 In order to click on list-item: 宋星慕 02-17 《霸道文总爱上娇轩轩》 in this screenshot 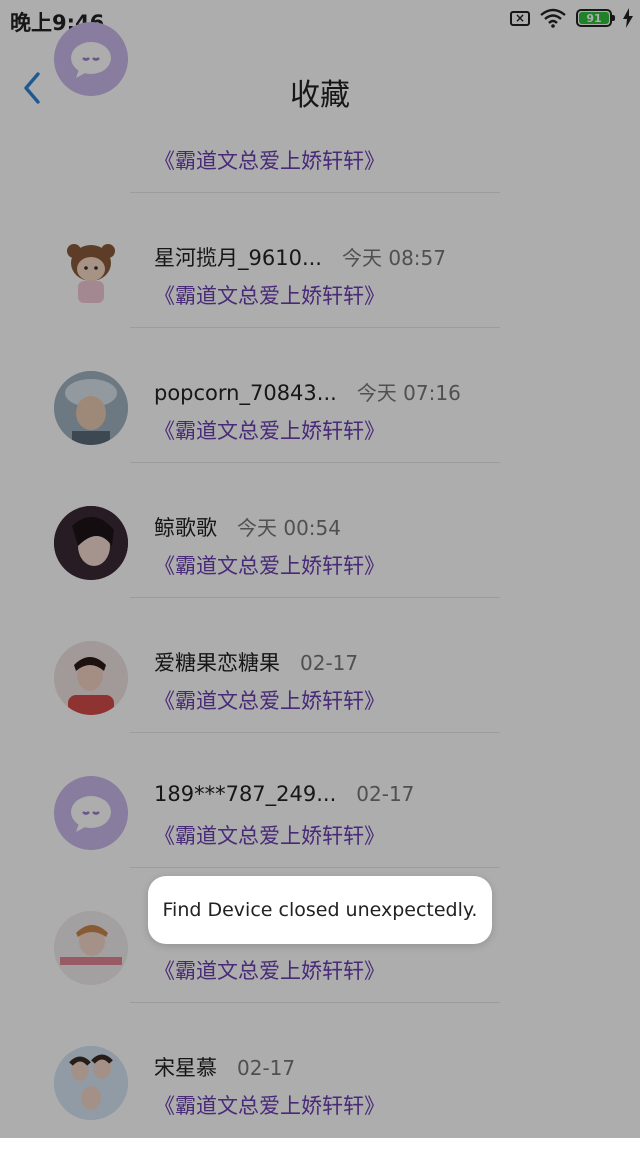, I will do `click(320, 1099)`.